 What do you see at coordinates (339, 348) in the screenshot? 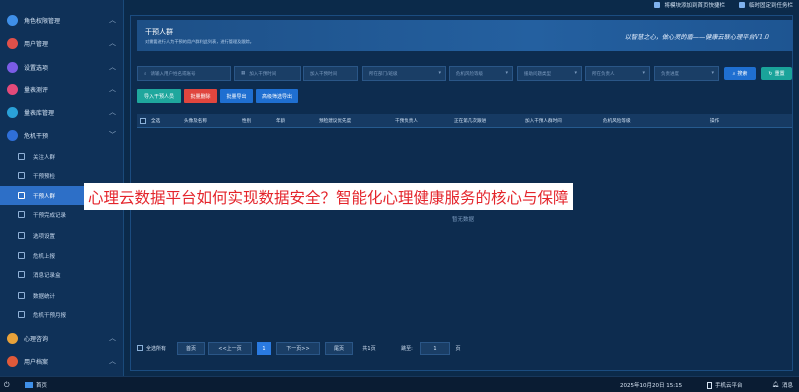
I see `last-page-button: 尾页` at bounding box center [339, 348].